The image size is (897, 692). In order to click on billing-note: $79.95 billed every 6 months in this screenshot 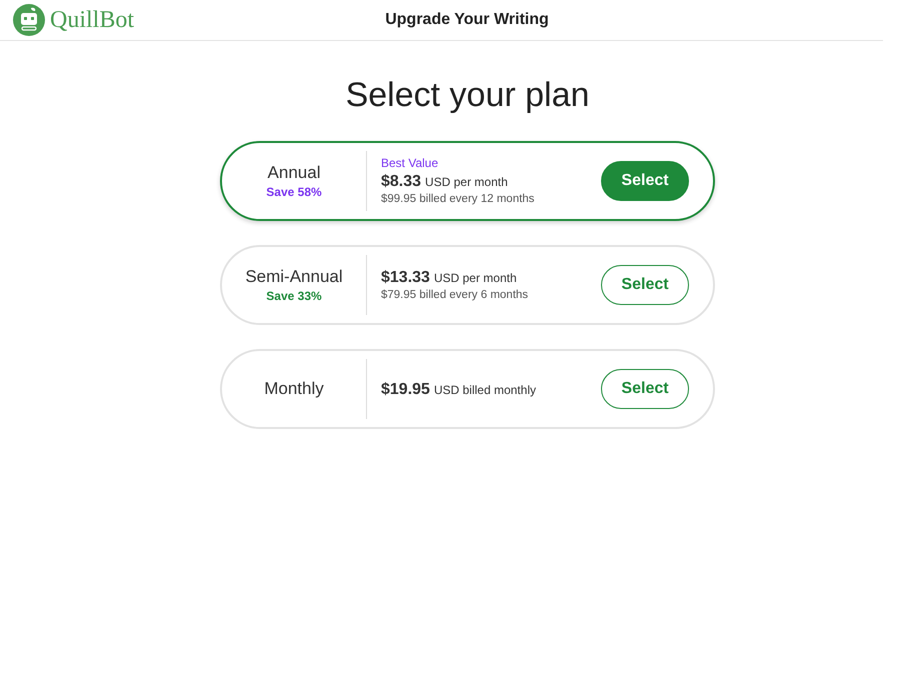, I will do `click(455, 295)`.